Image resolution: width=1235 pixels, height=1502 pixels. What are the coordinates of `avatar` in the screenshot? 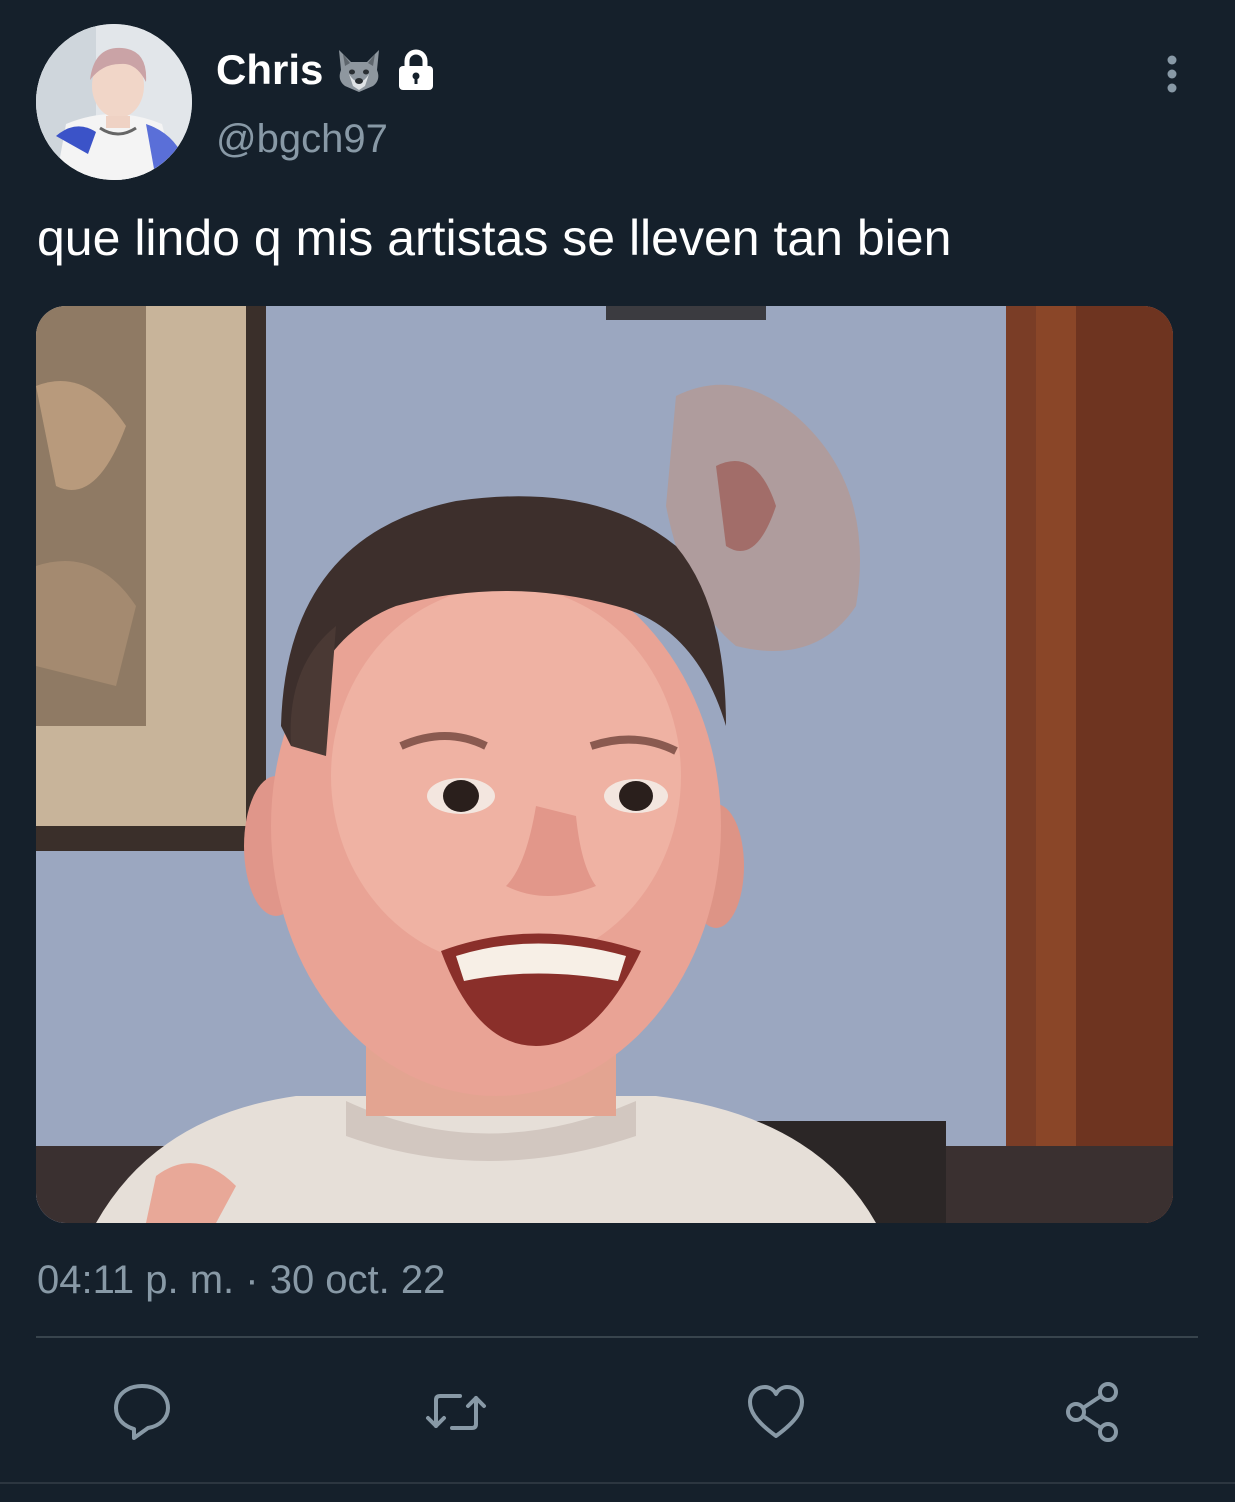 It's located at (114, 102).